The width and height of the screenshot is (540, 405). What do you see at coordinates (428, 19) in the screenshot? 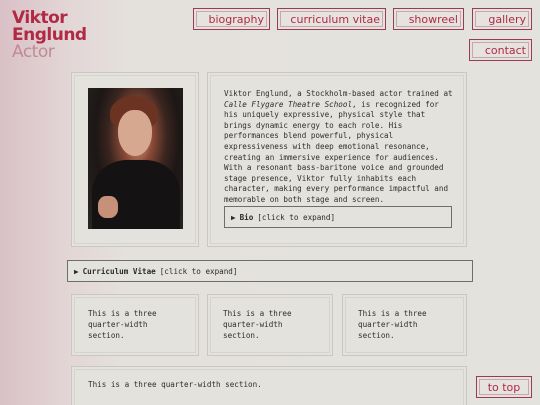
I see `nav-showreel-button: showreel` at bounding box center [428, 19].